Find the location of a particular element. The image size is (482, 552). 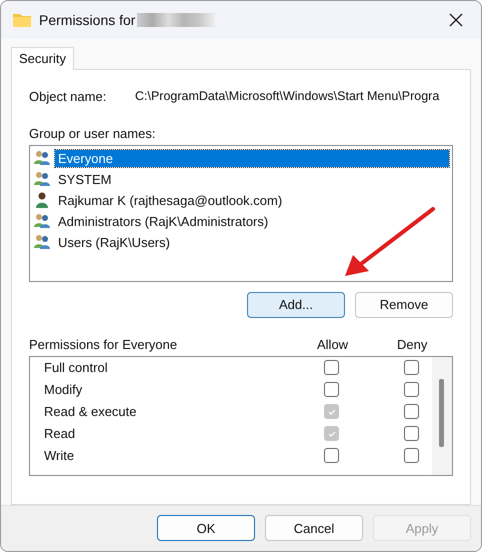

column-header: Deny is located at coordinates (412, 344).